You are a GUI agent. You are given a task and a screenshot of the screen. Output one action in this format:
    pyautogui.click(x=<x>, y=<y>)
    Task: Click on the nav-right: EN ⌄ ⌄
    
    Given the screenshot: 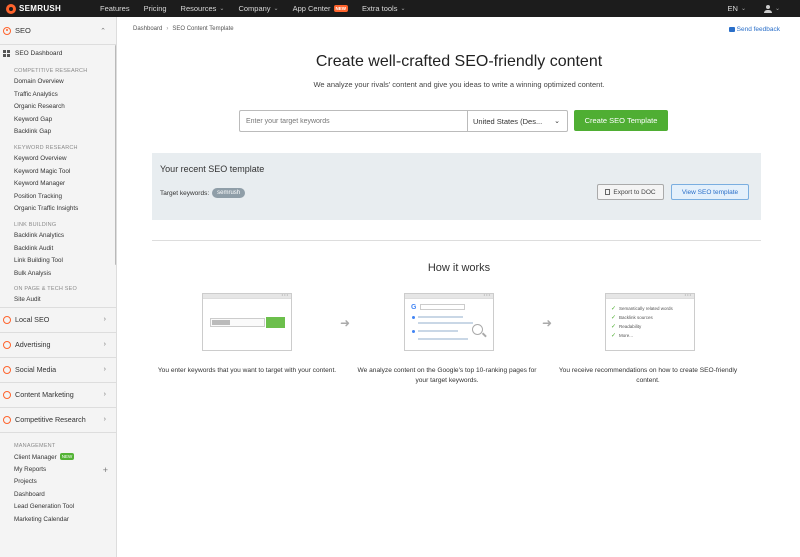 What is the action you would take?
    pyautogui.click(x=745, y=8)
    